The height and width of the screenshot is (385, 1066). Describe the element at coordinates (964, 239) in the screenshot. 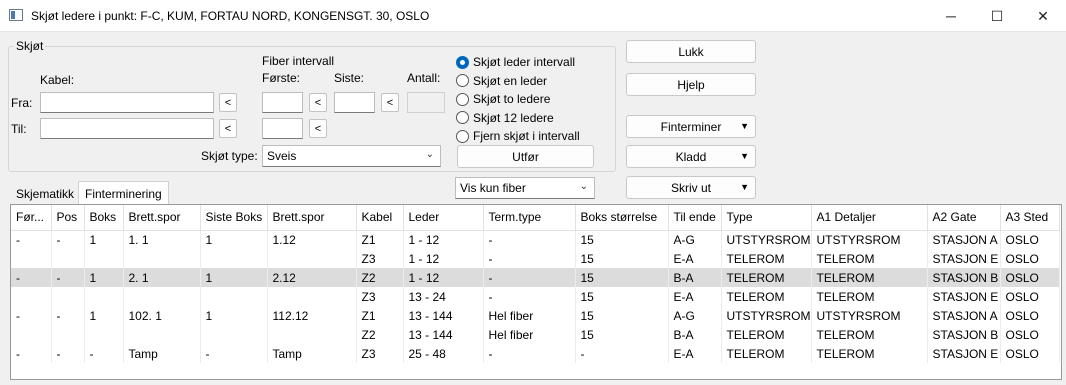

I see `table-cell: STASJON A` at that location.